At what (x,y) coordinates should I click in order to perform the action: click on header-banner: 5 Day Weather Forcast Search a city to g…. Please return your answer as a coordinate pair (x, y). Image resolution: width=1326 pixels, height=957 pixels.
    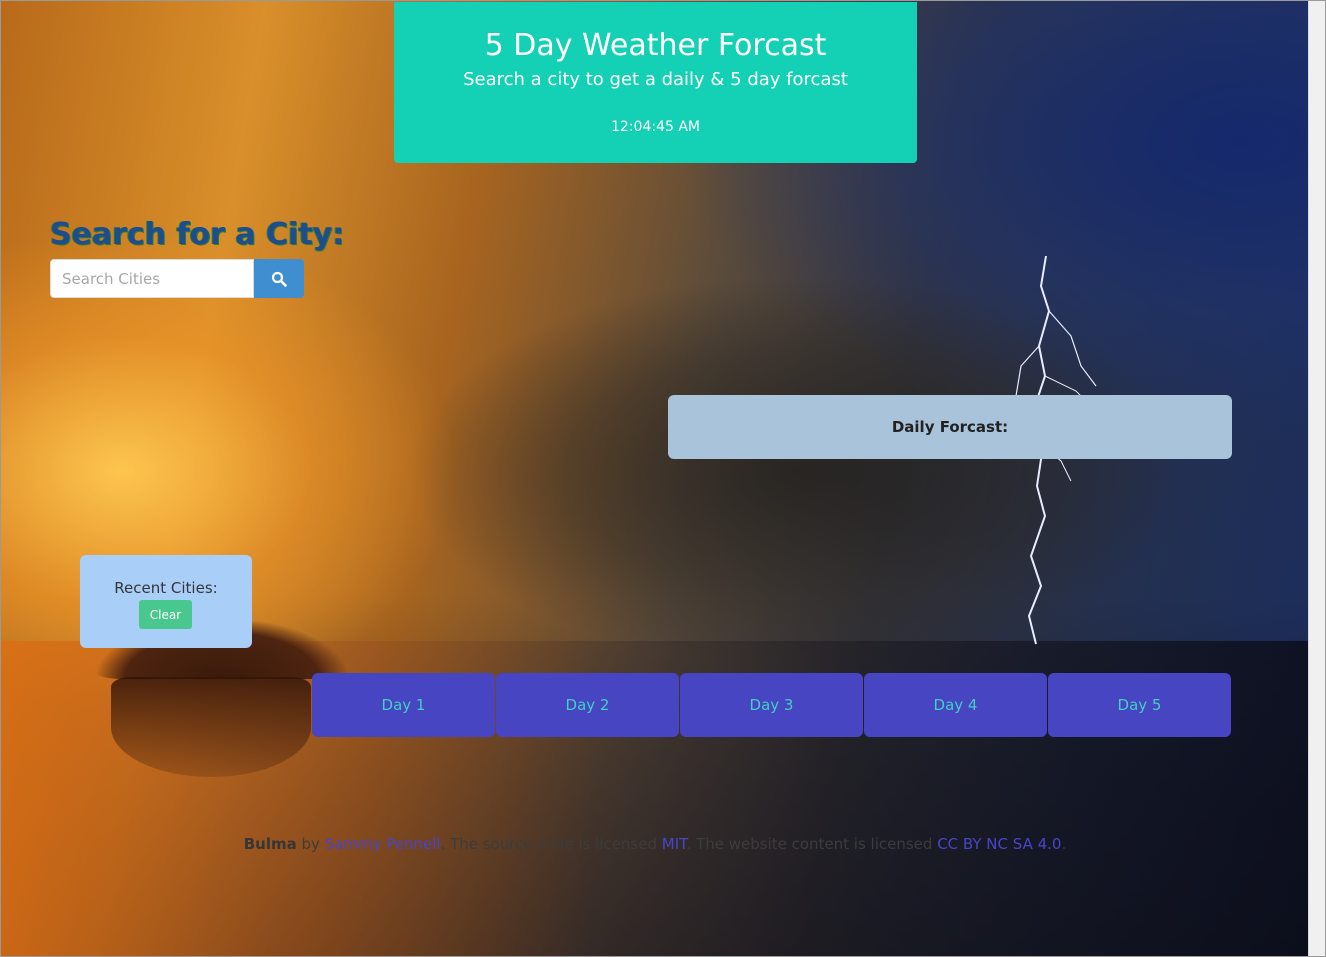
    Looking at the image, I should click on (655, 82).